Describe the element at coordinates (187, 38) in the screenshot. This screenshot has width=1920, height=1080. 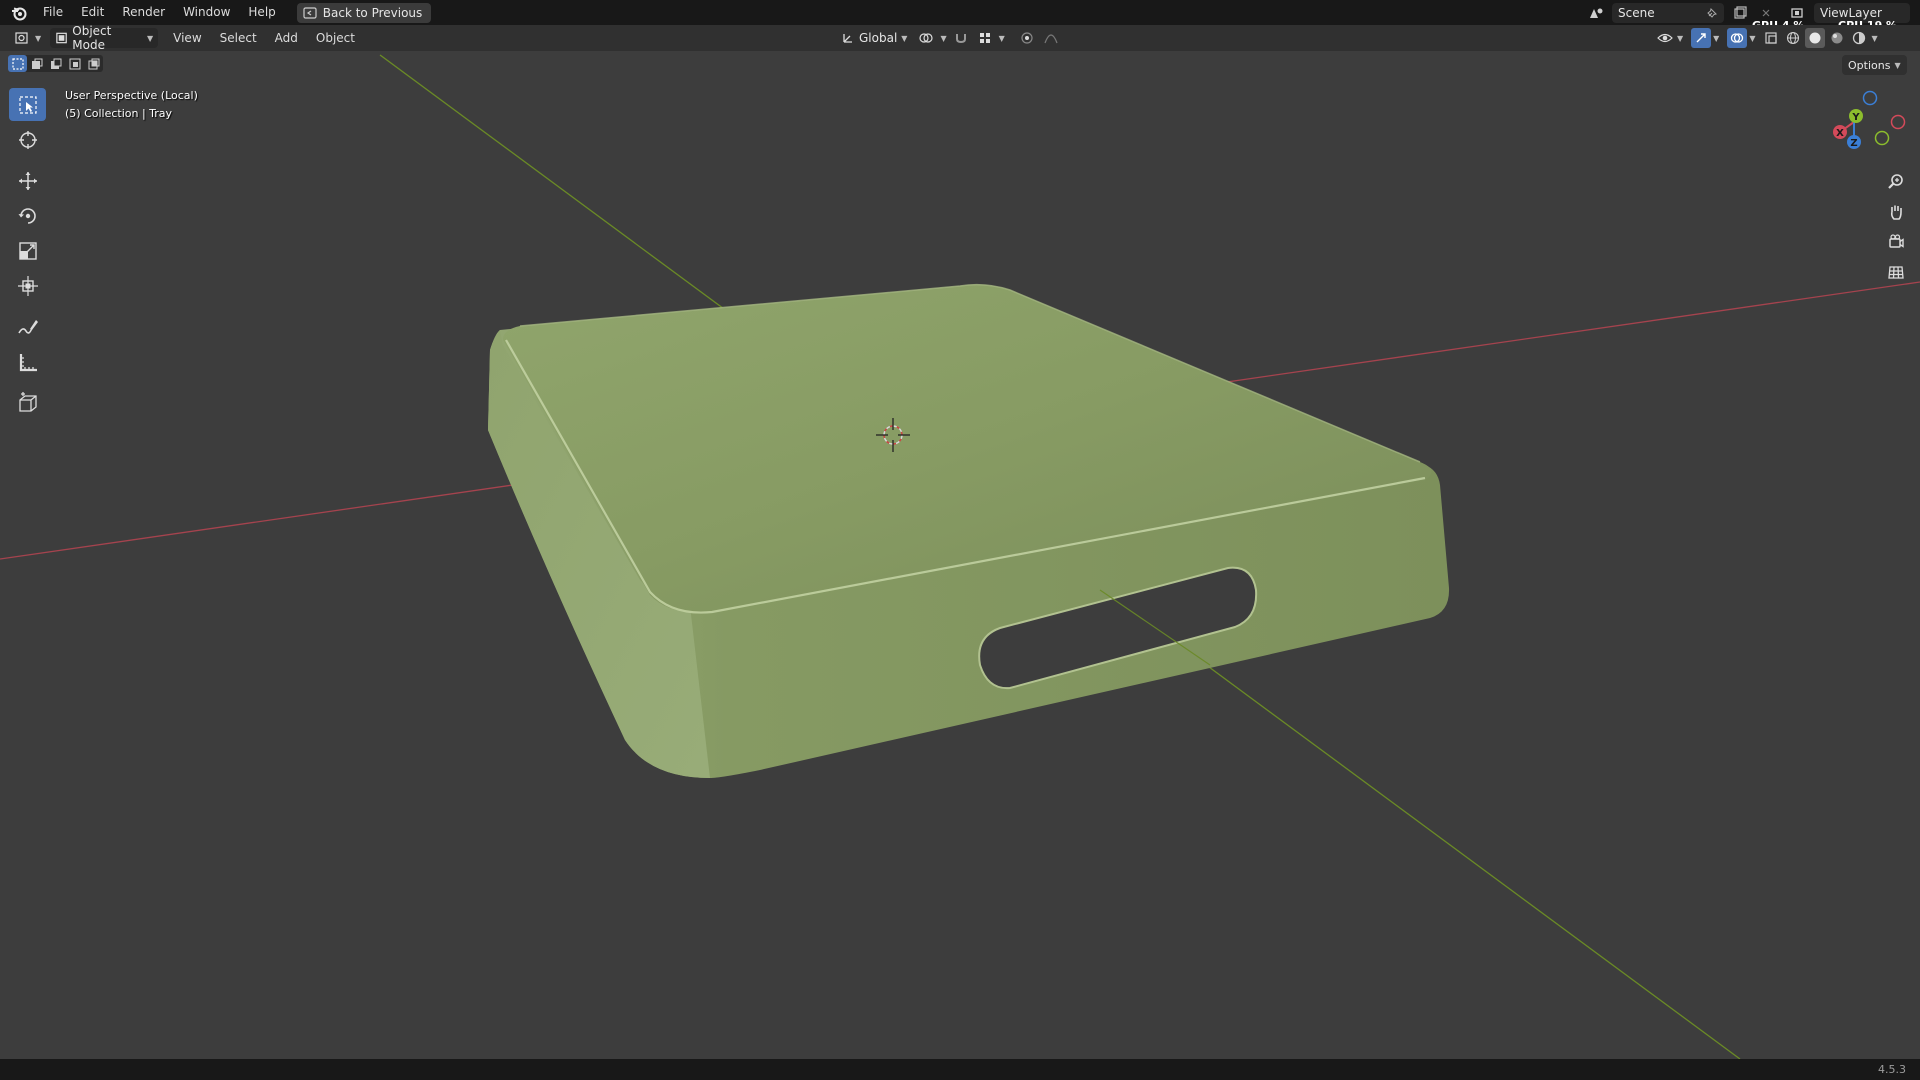
I see `menu-view: View` at that location.